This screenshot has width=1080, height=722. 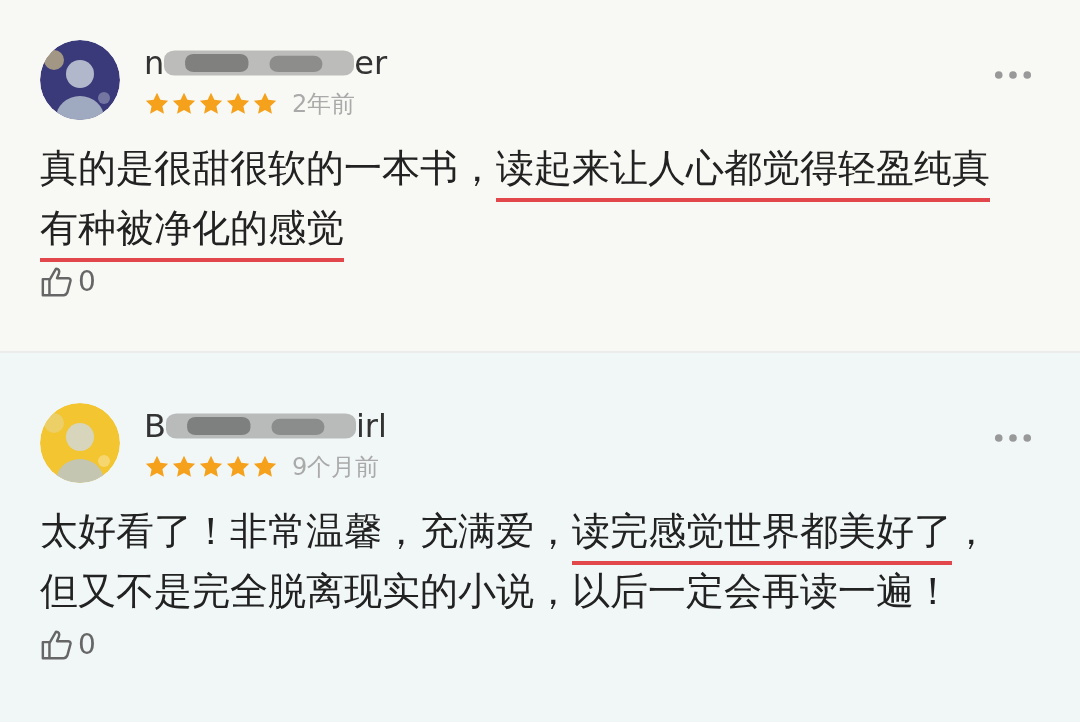 What do you see at coordinates (371, 426) in the screenshot?
I see `username: irl` at bounding box center [371, 426].